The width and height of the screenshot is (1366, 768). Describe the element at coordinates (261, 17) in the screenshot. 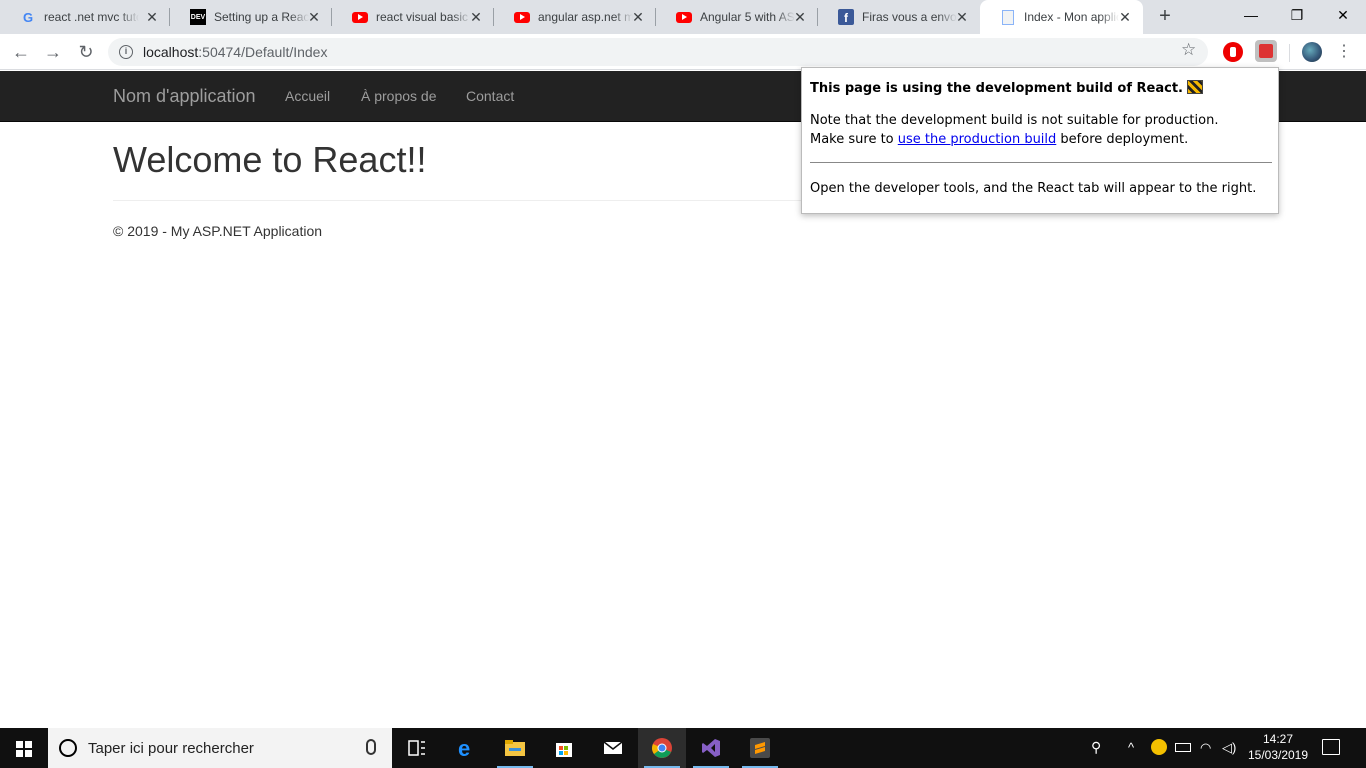

I see `tab-title: Setting up a React` at that location.